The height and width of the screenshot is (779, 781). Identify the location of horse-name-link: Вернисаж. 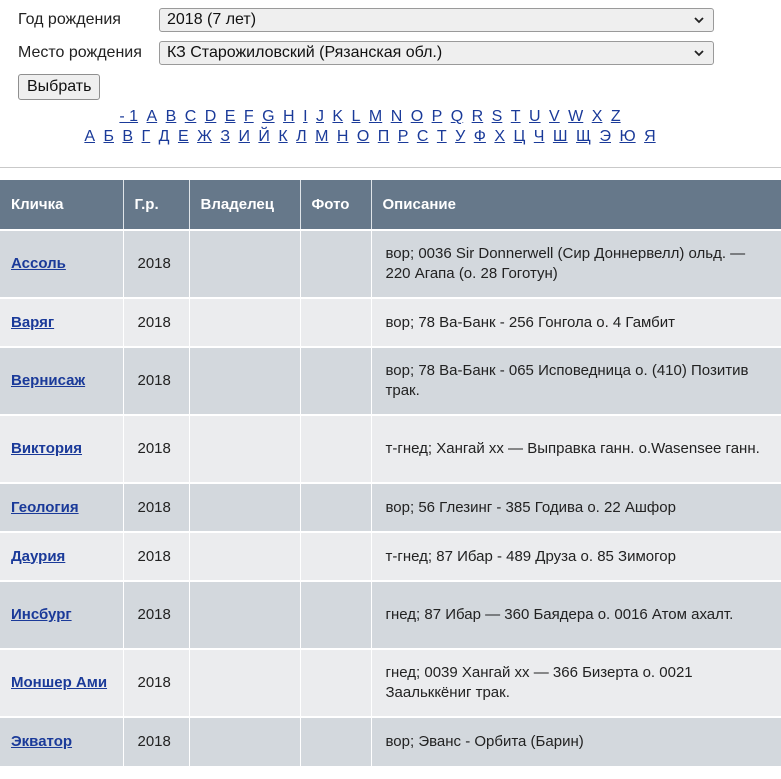
(48, 380).